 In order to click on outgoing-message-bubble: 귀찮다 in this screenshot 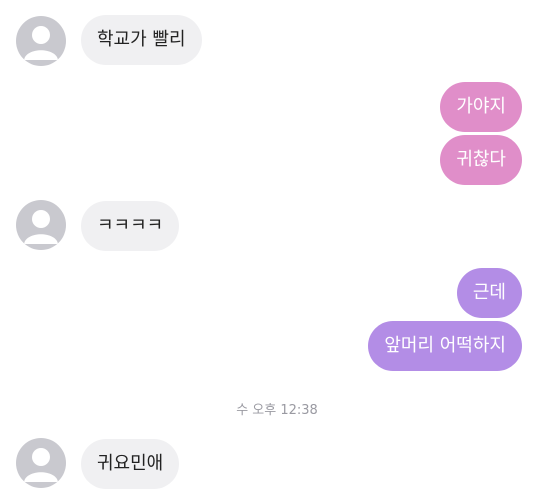, I will do `click(481, 160)`.